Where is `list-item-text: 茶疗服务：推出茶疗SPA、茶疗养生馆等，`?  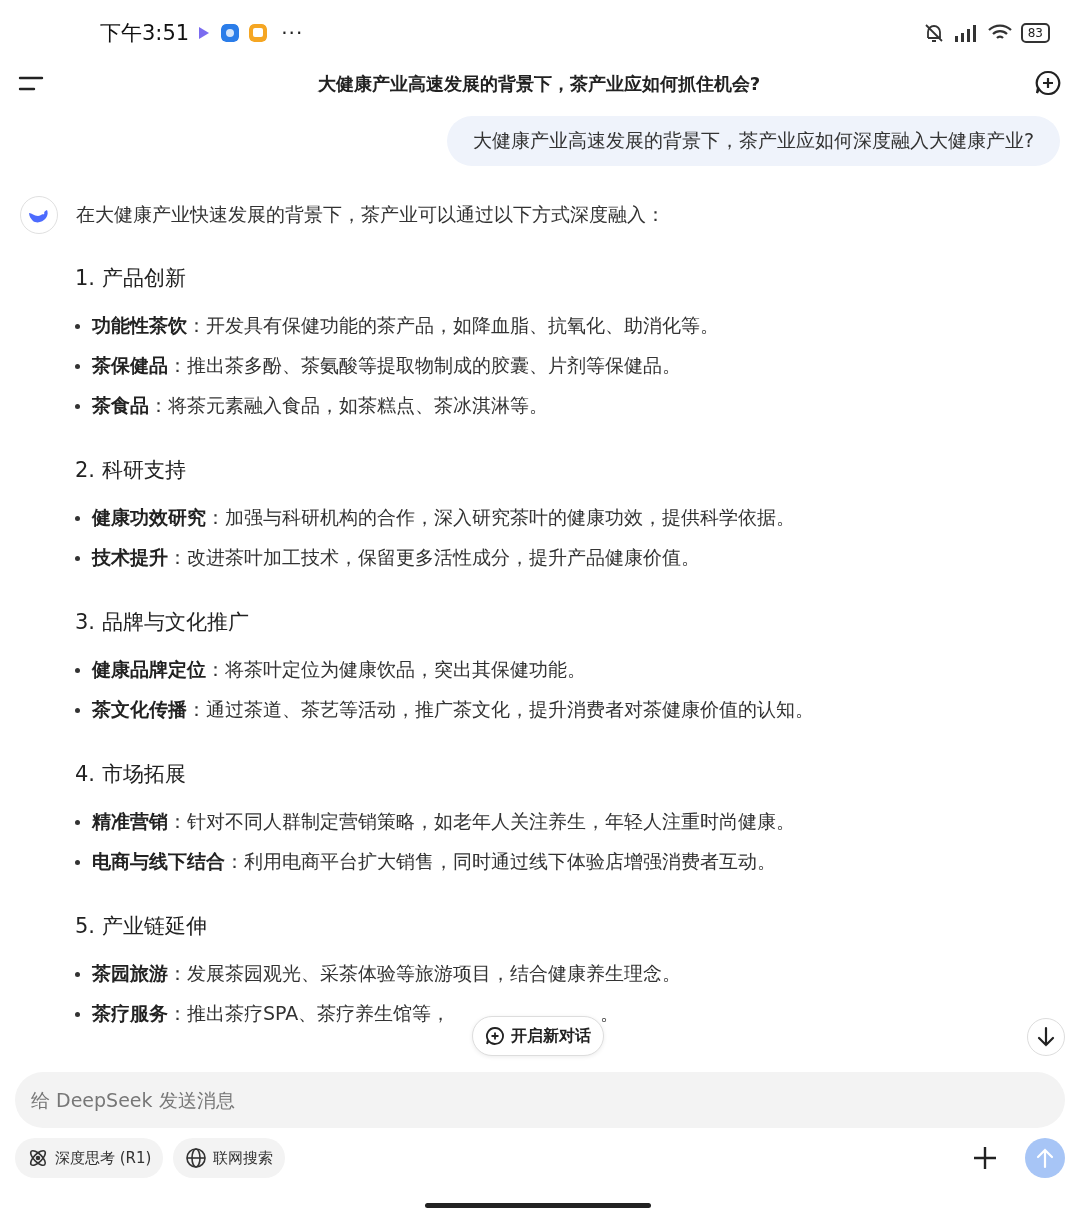
list-item-text: 茶疗服务：推出茶疗SPA、茶疗养生馆等， is located at coordinates (271, 1013).